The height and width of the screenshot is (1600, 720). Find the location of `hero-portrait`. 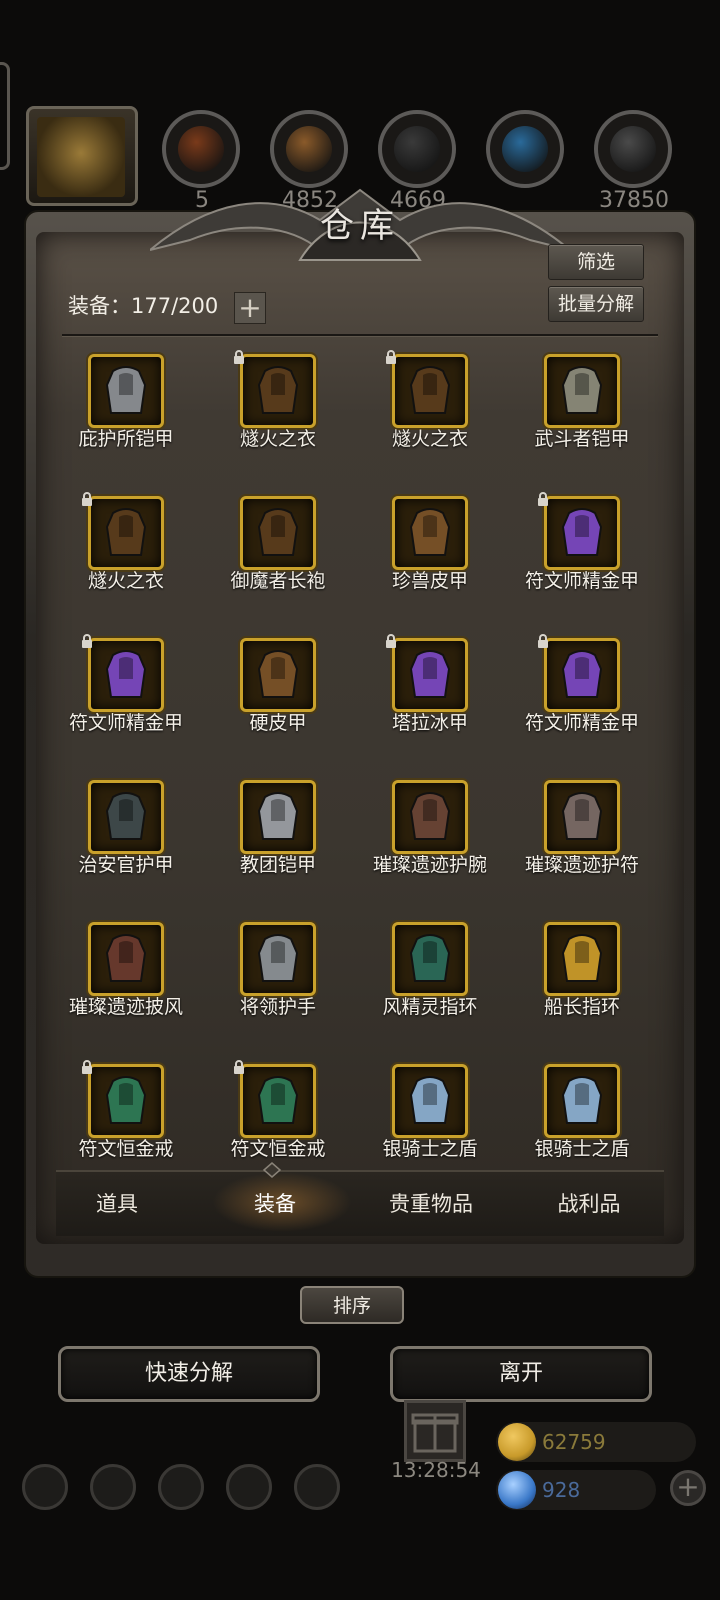

hero-portrait is located at coordinates (82, 156).